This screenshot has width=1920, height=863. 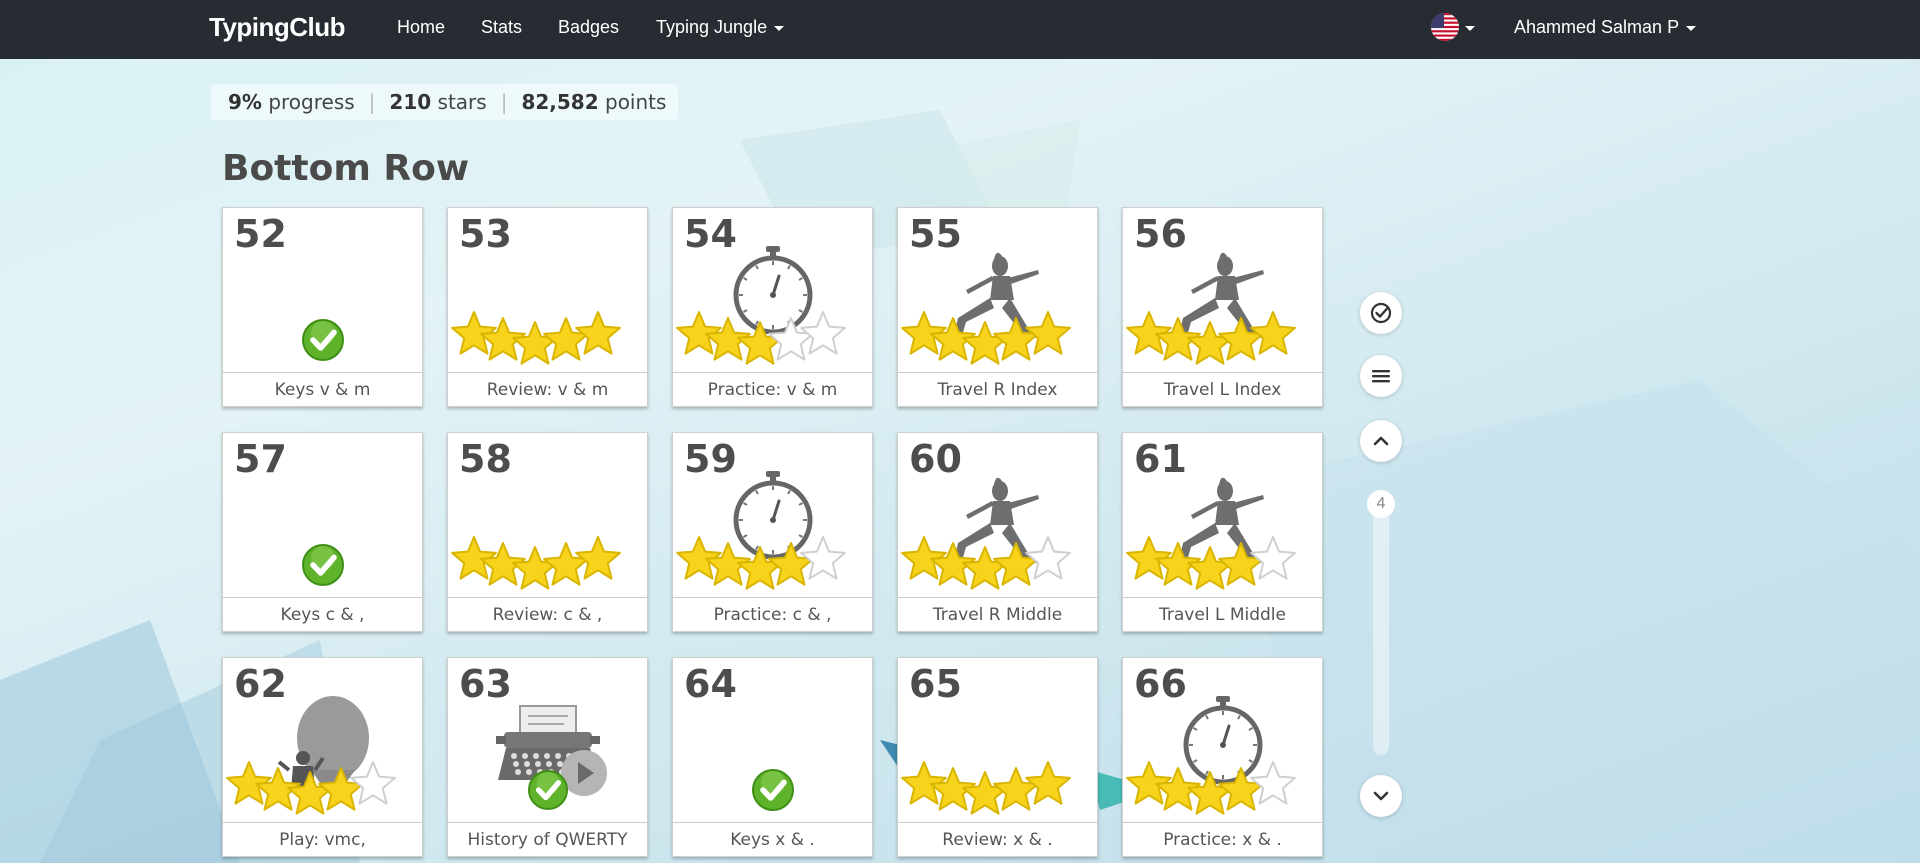 What do you see at coordinates (772, 614) in the screenshot?
I see `lesson-title: Practice: c & ,` at bounding box center [772, 614].